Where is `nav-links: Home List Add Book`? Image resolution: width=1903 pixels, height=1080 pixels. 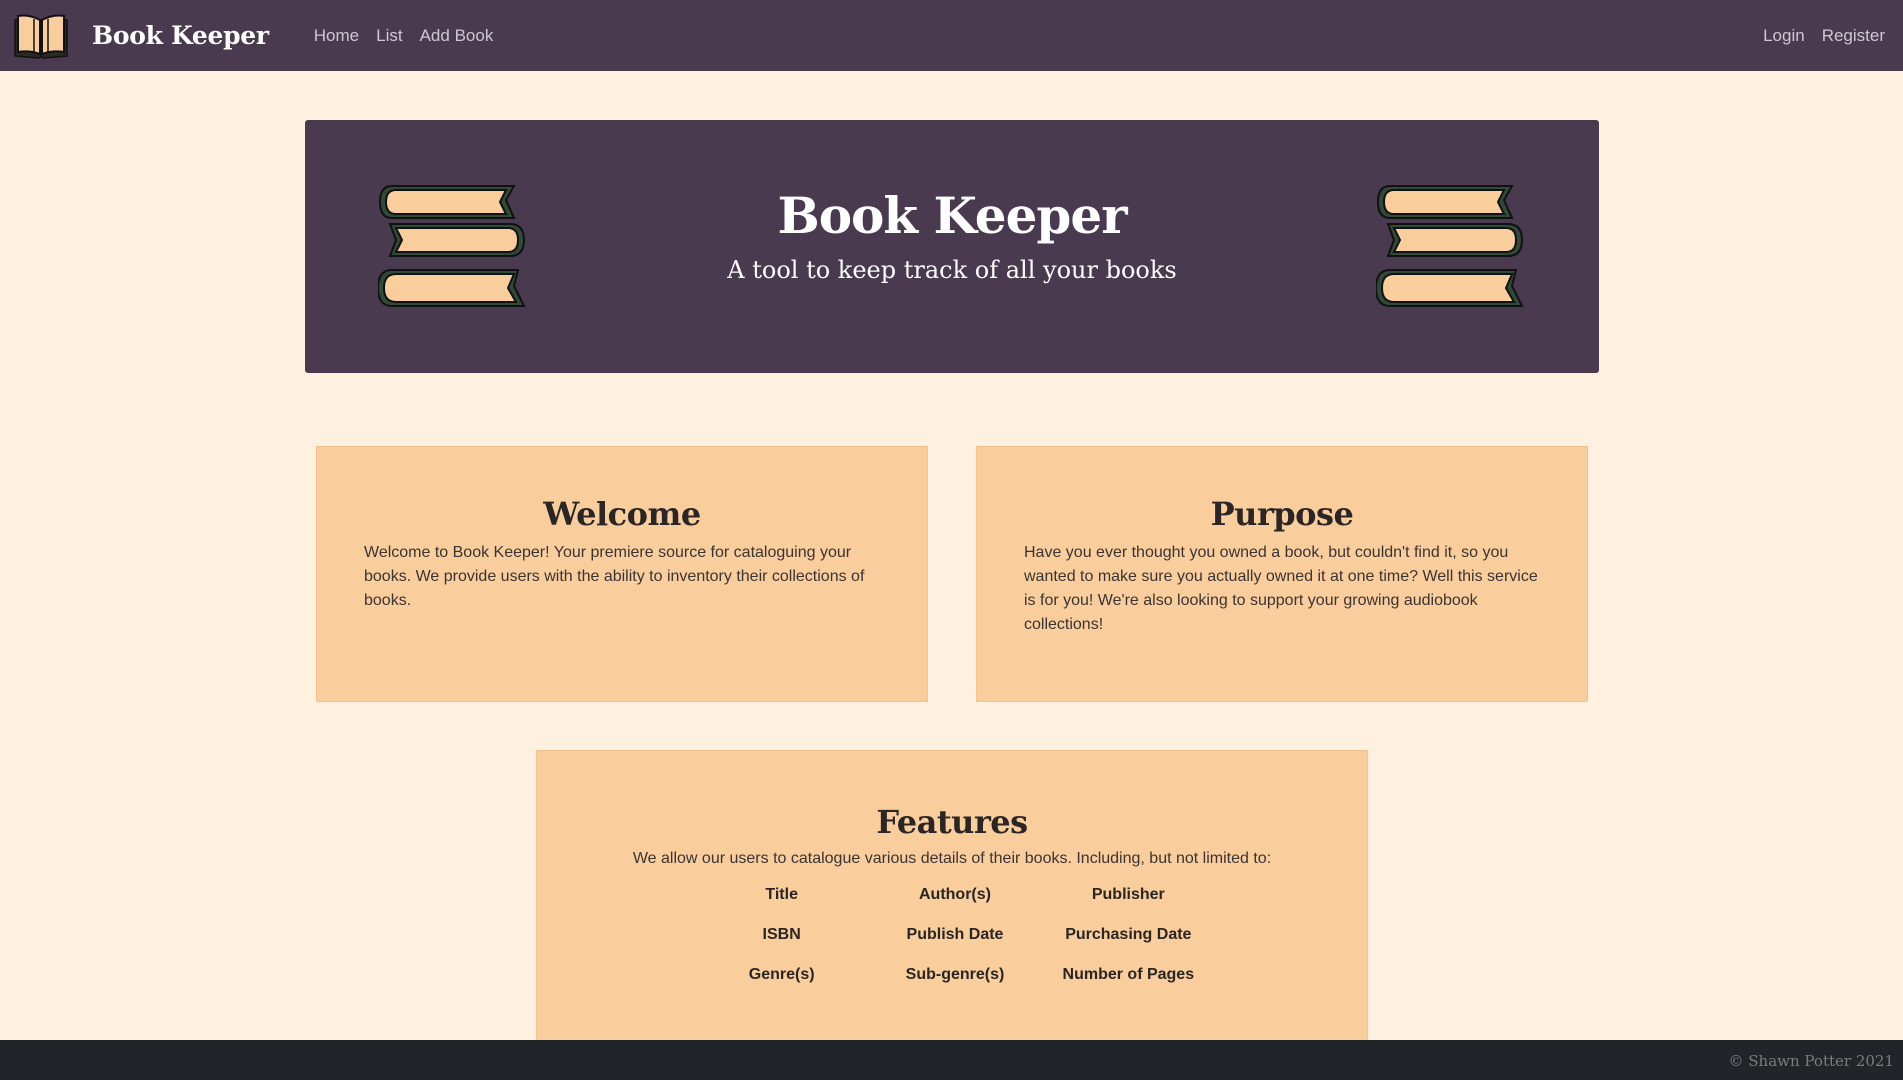 nav-links: Home List Add Book is located at coordinates (404, 36).